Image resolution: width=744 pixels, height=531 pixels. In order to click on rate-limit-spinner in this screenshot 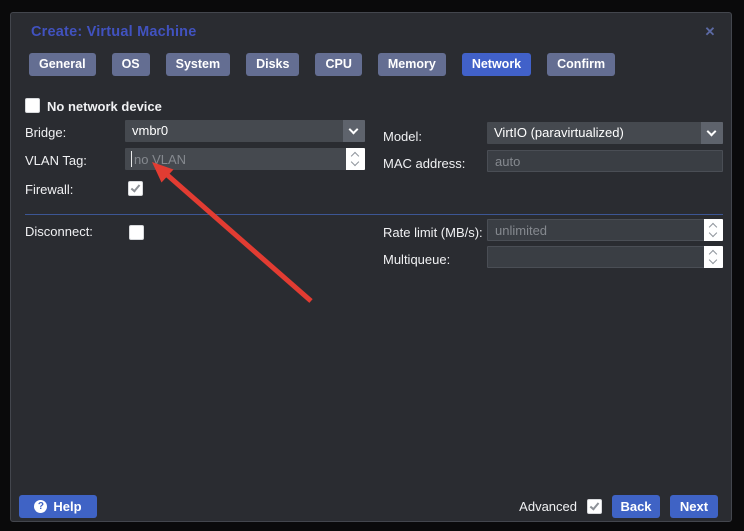, I will do `click(713, 230)`.